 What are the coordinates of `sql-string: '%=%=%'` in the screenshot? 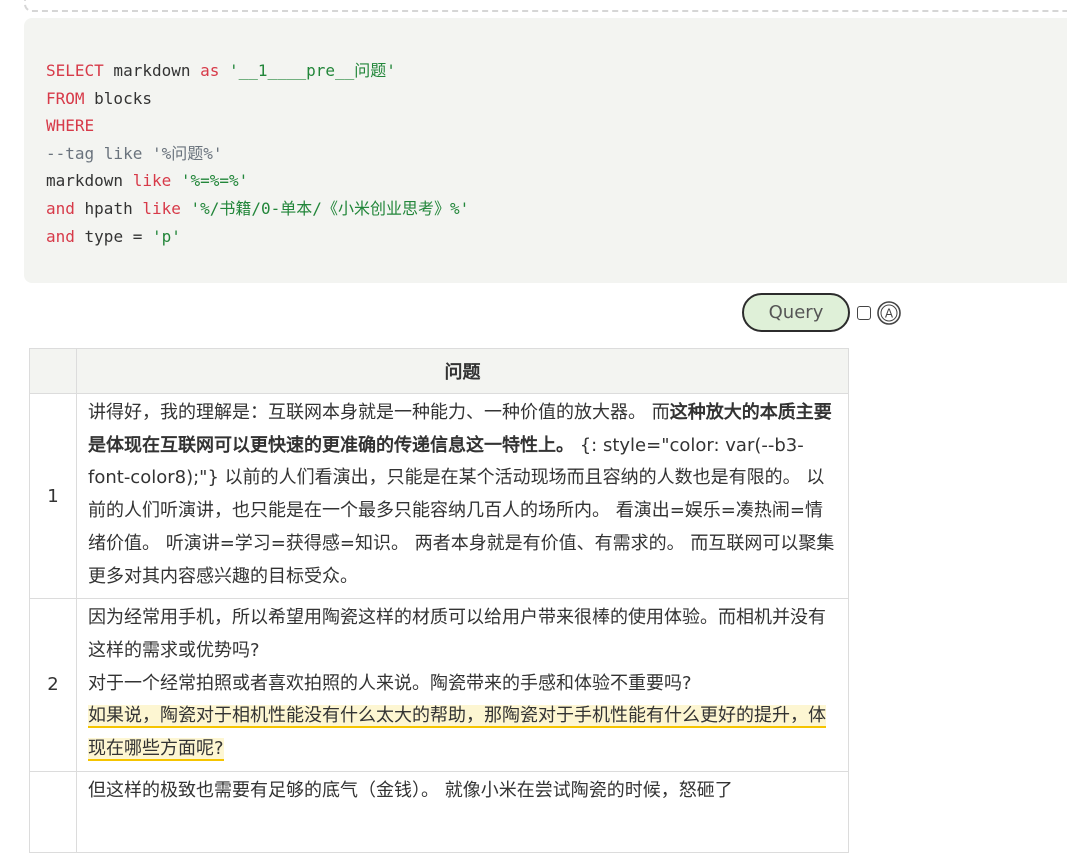 It's located at (210, 181).